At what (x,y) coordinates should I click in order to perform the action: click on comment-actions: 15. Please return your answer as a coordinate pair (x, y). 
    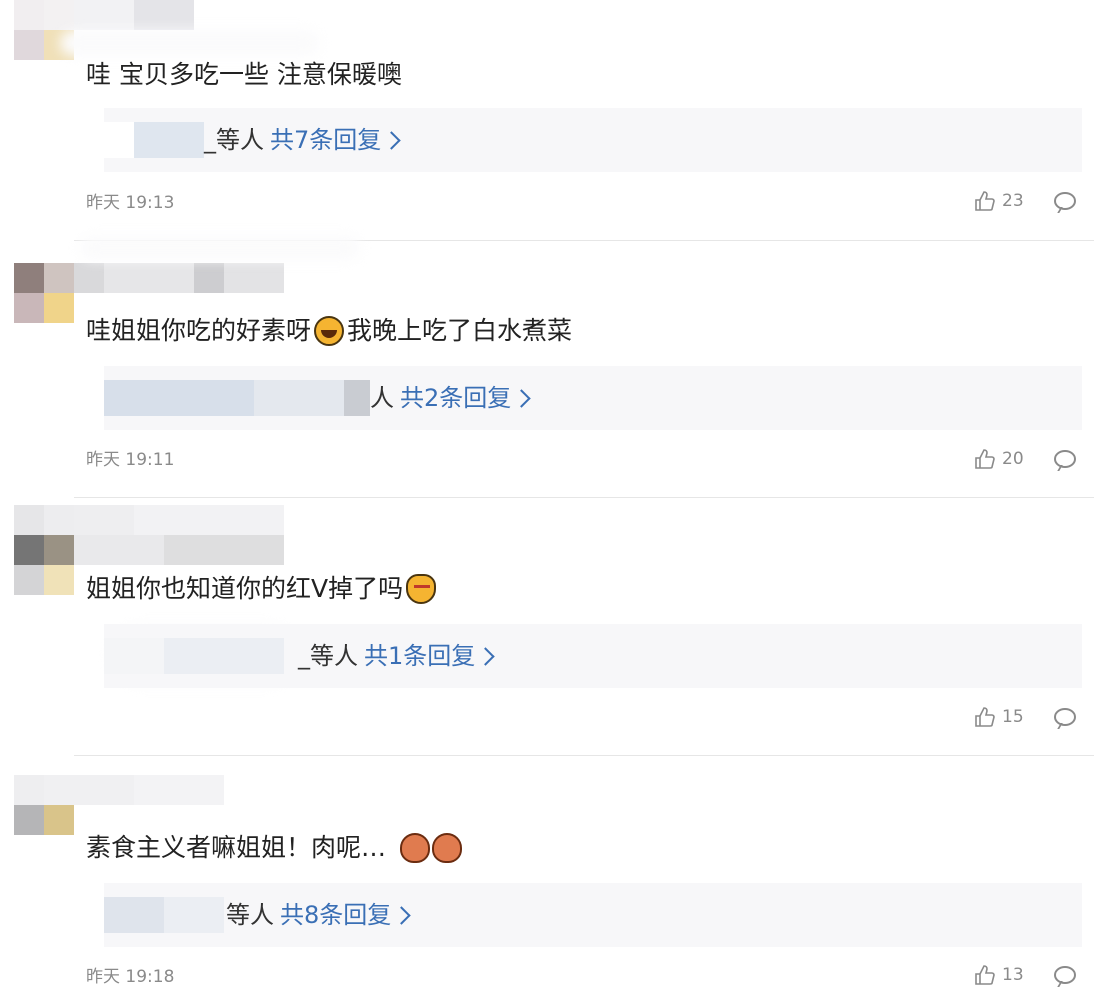
    Looking at the image, I should click on (1025, 717).